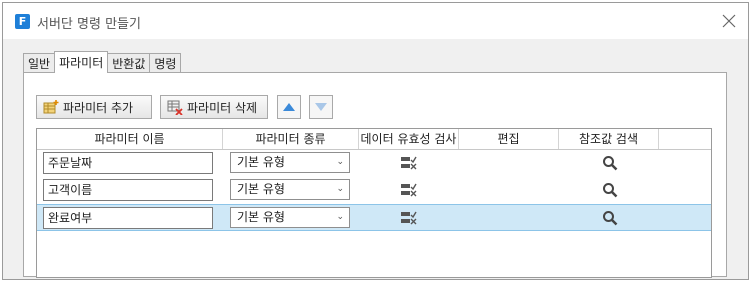  Describe the element at coordinates (39, 63) in the screenshot. I see `tab-general: 일반` at that location.